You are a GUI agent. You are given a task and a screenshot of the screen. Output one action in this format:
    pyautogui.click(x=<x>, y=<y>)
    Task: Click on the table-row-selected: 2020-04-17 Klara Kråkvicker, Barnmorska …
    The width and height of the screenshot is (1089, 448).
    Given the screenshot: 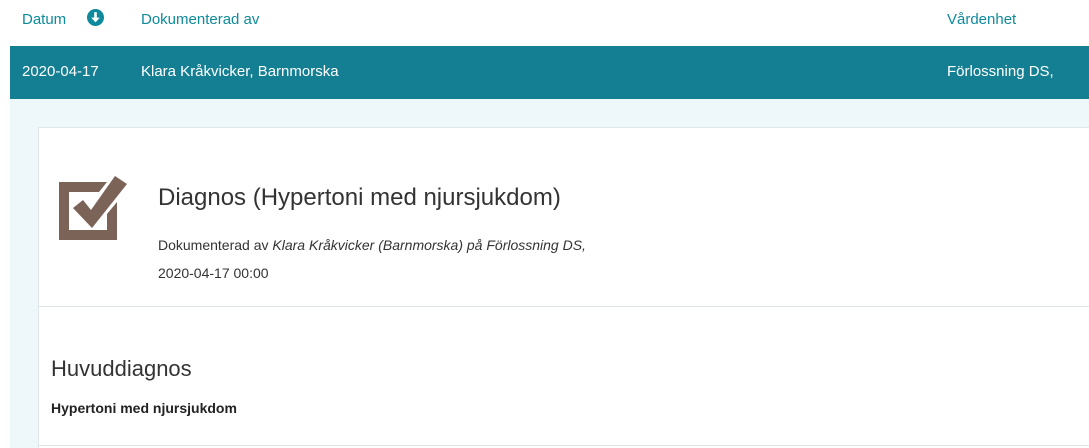 What is the action you would take?
    pyautogui.click(x=549, y=72)
    